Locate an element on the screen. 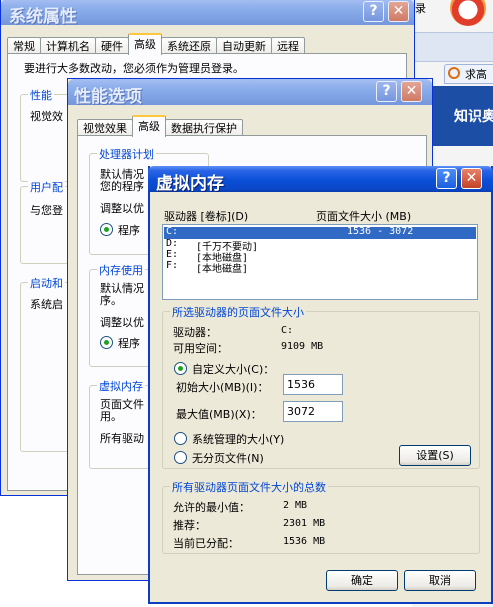 The height and width of the screenshot is (607, 493). performance-options-tabs: 视觉效果 高级 数据执行保护 is located at coordinates (160, 126).